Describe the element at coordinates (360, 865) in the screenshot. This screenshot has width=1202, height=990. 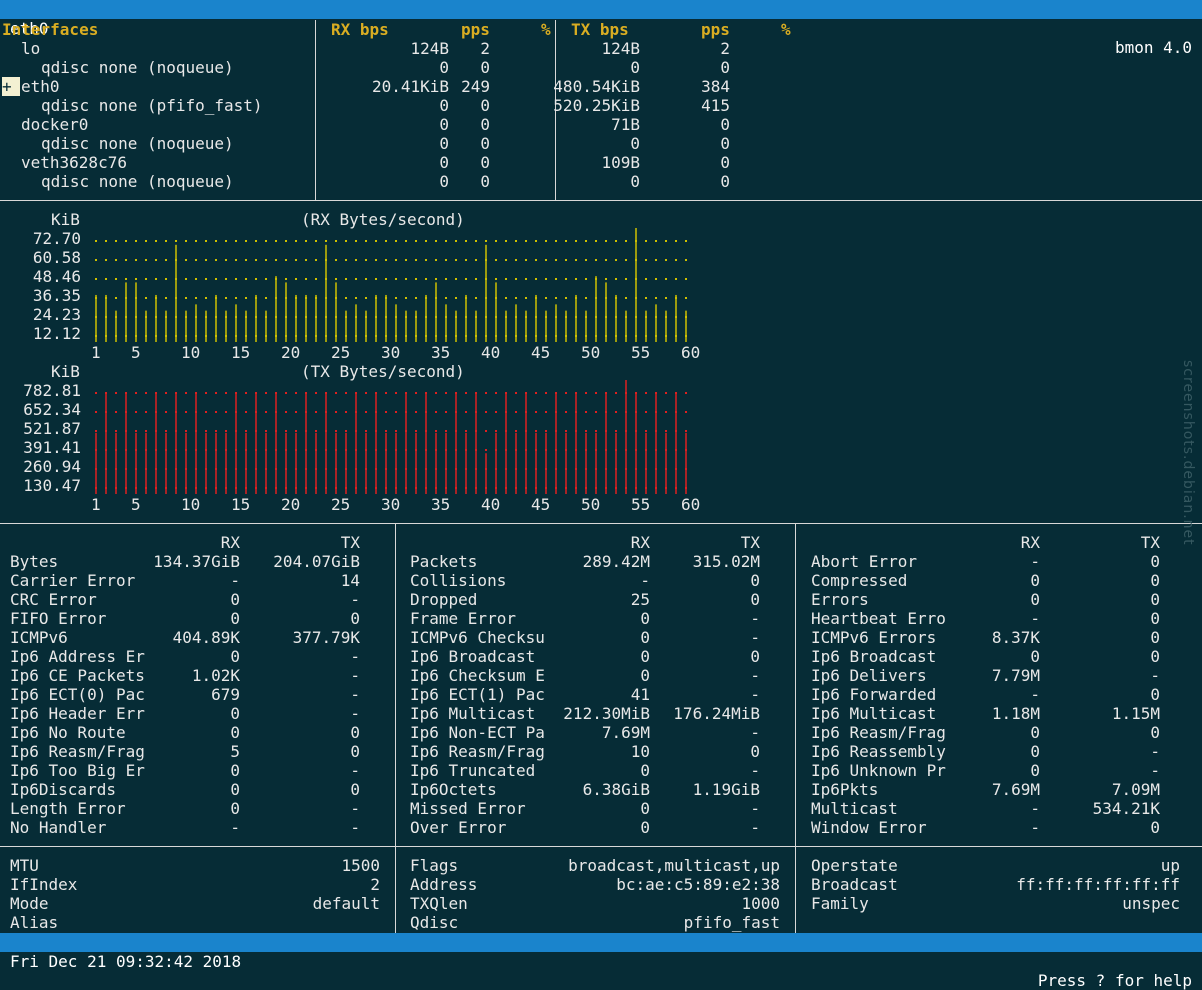
I see `info-value: 1500` at that location.